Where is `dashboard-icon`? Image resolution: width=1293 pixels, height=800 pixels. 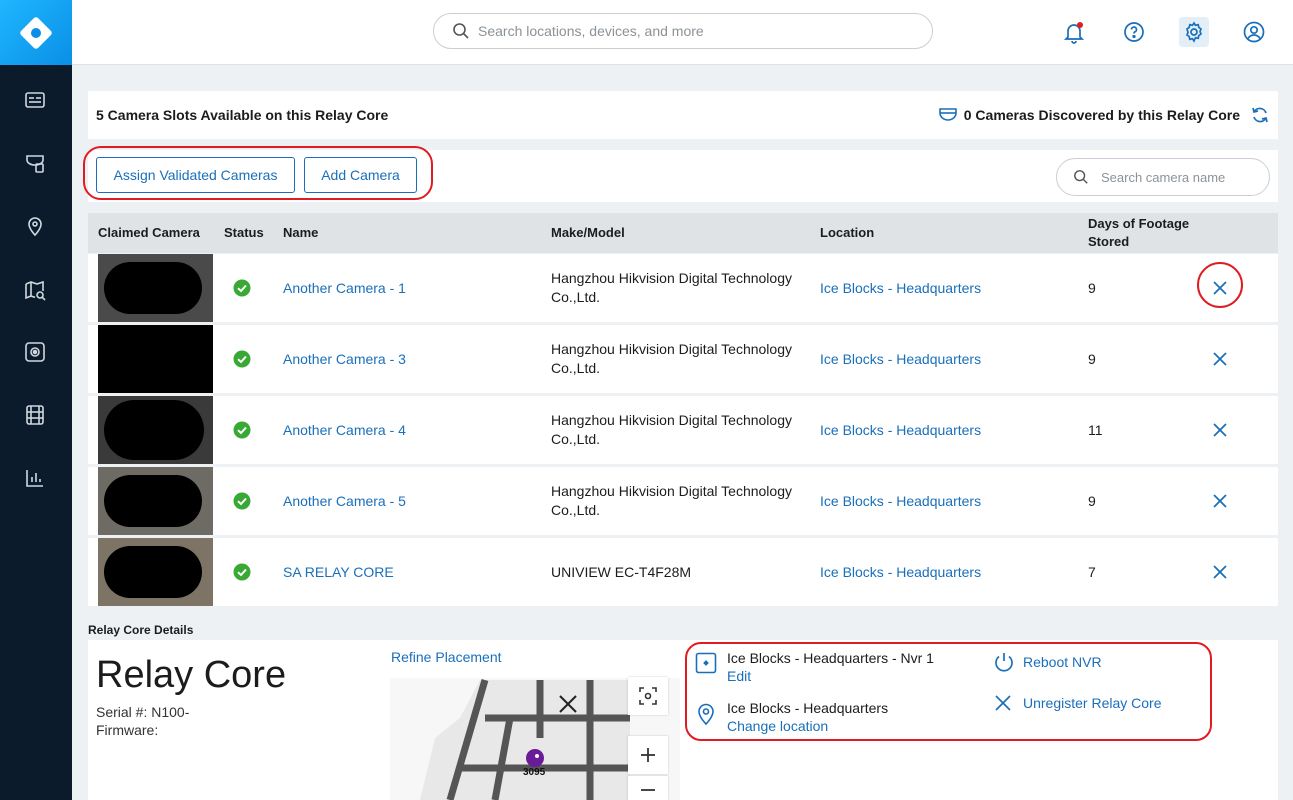
dashboard-icon is located at coordinates (35, 100).